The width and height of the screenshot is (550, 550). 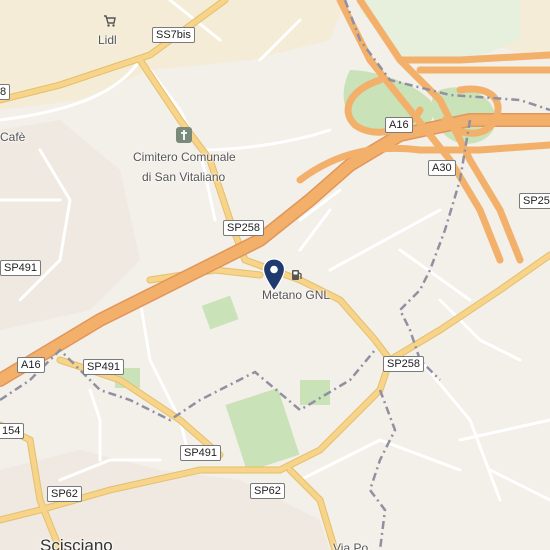 I want to click on route-shield-sp258-lower: SP258, so click(x=404, y=364).